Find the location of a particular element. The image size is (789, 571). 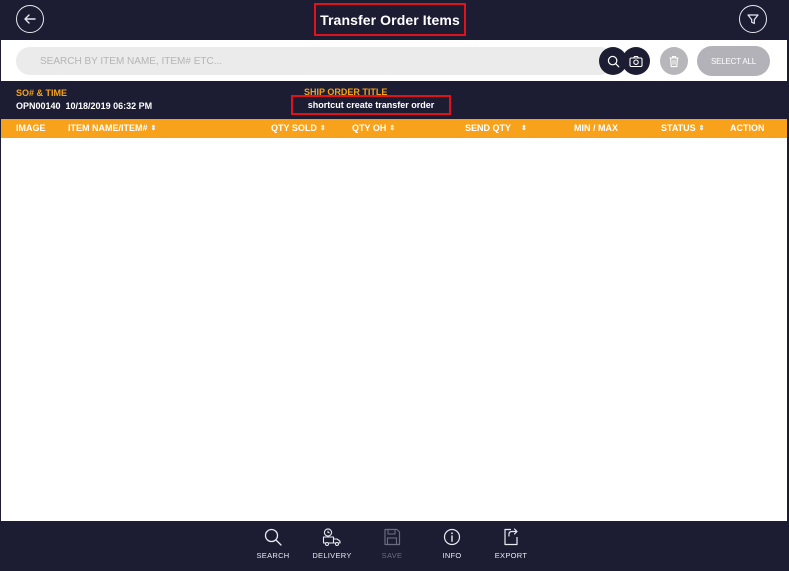

column-qty-oh-label: QTY OH is located at coordinates (369, 128).